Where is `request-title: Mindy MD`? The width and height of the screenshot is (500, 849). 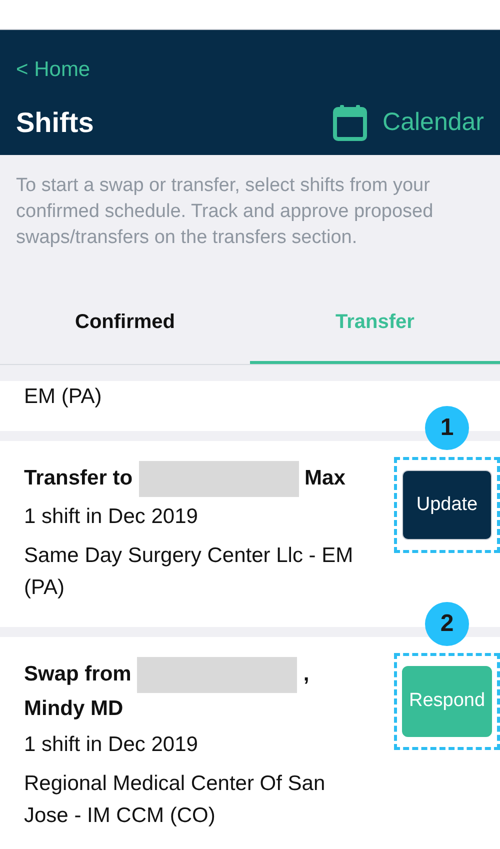 request-title: Mindy MD is located at coordinates (74, 708).